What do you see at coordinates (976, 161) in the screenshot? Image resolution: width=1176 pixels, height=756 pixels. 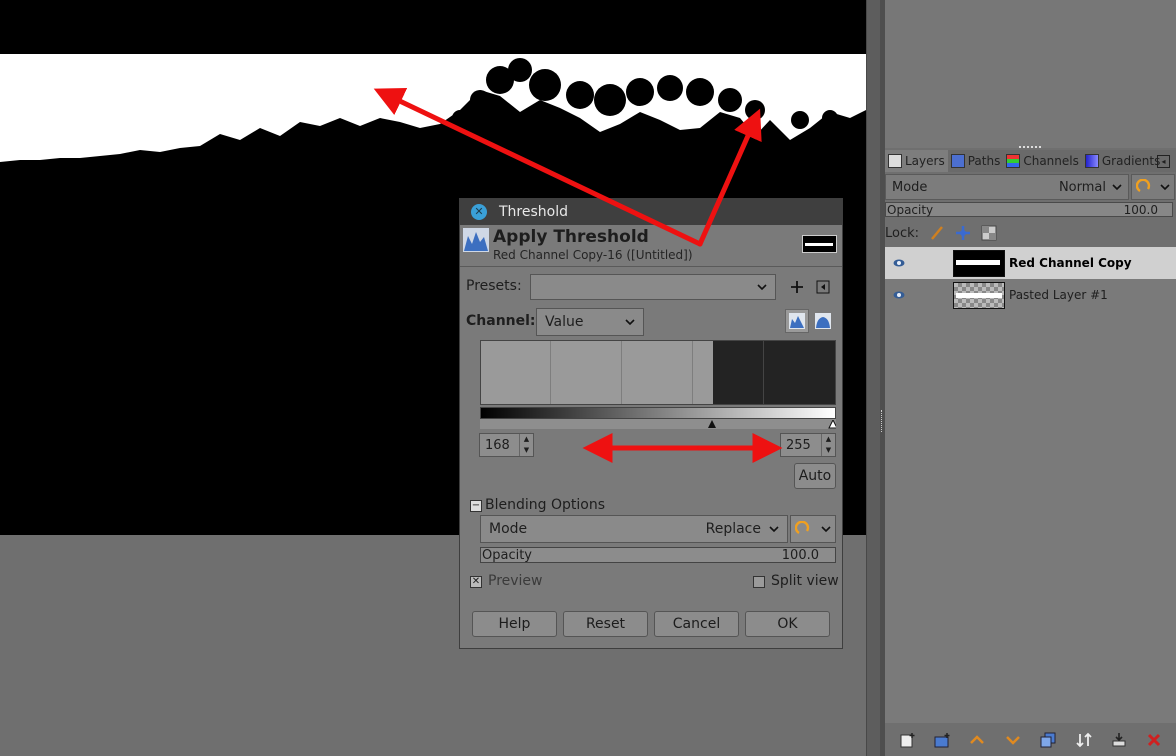 I see `tab-paths: Paths` at bounding box center [976, 161].